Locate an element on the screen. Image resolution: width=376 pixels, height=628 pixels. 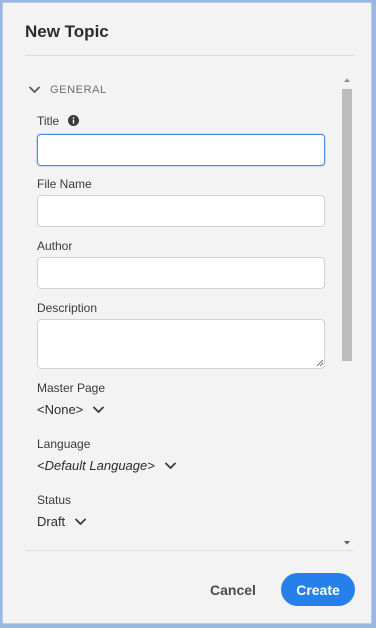
master-page-dropdown: <None> is located at coordinates (71, 409).